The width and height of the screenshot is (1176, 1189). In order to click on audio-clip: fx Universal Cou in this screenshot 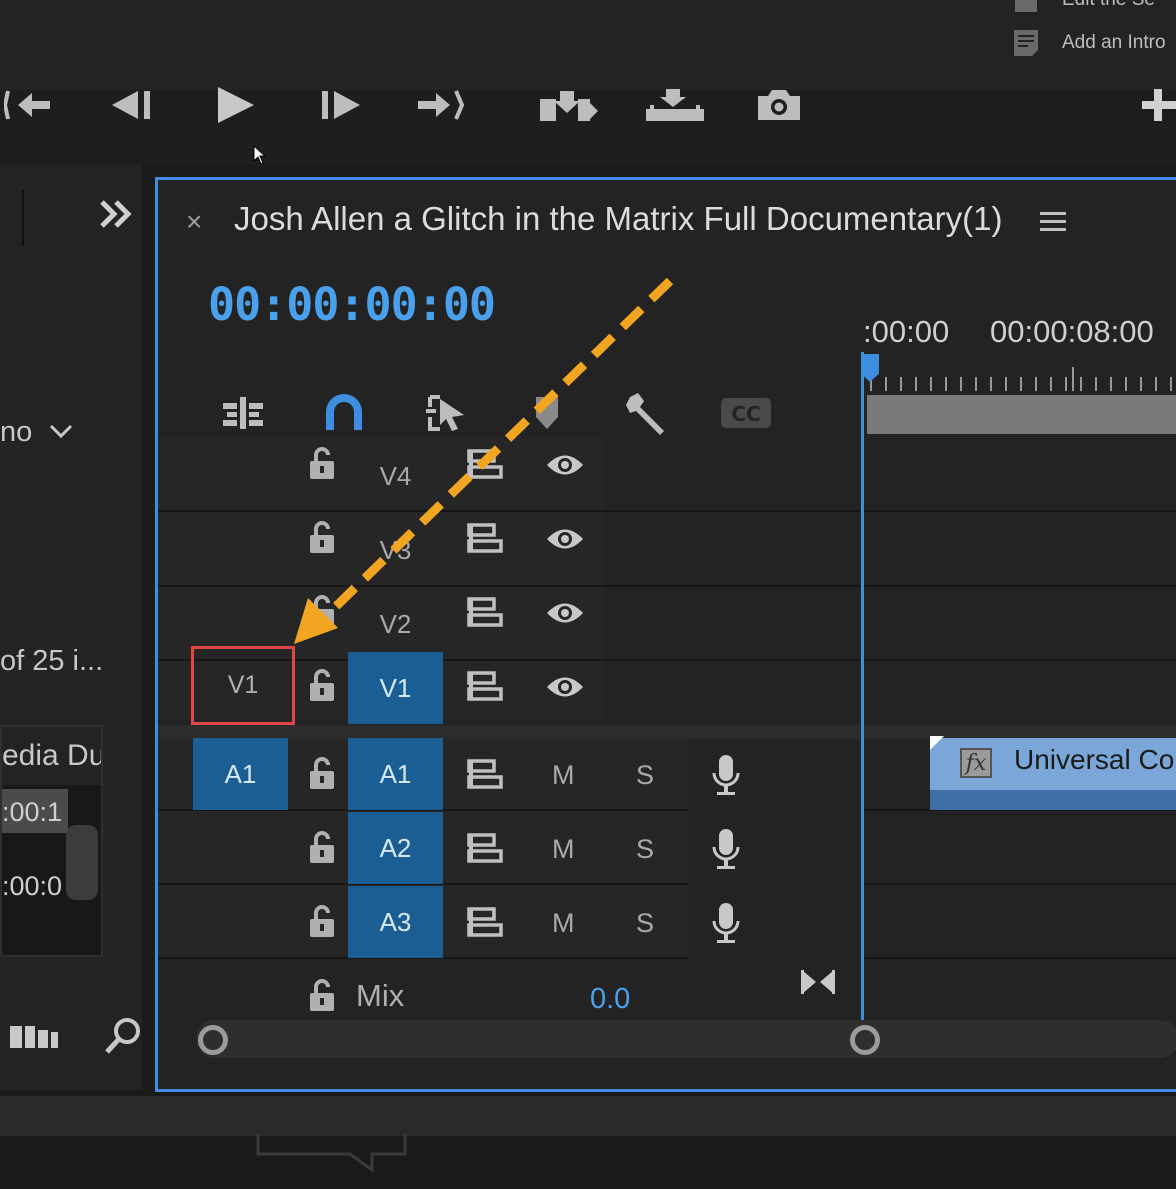, I will do `click(1053, 774)`.